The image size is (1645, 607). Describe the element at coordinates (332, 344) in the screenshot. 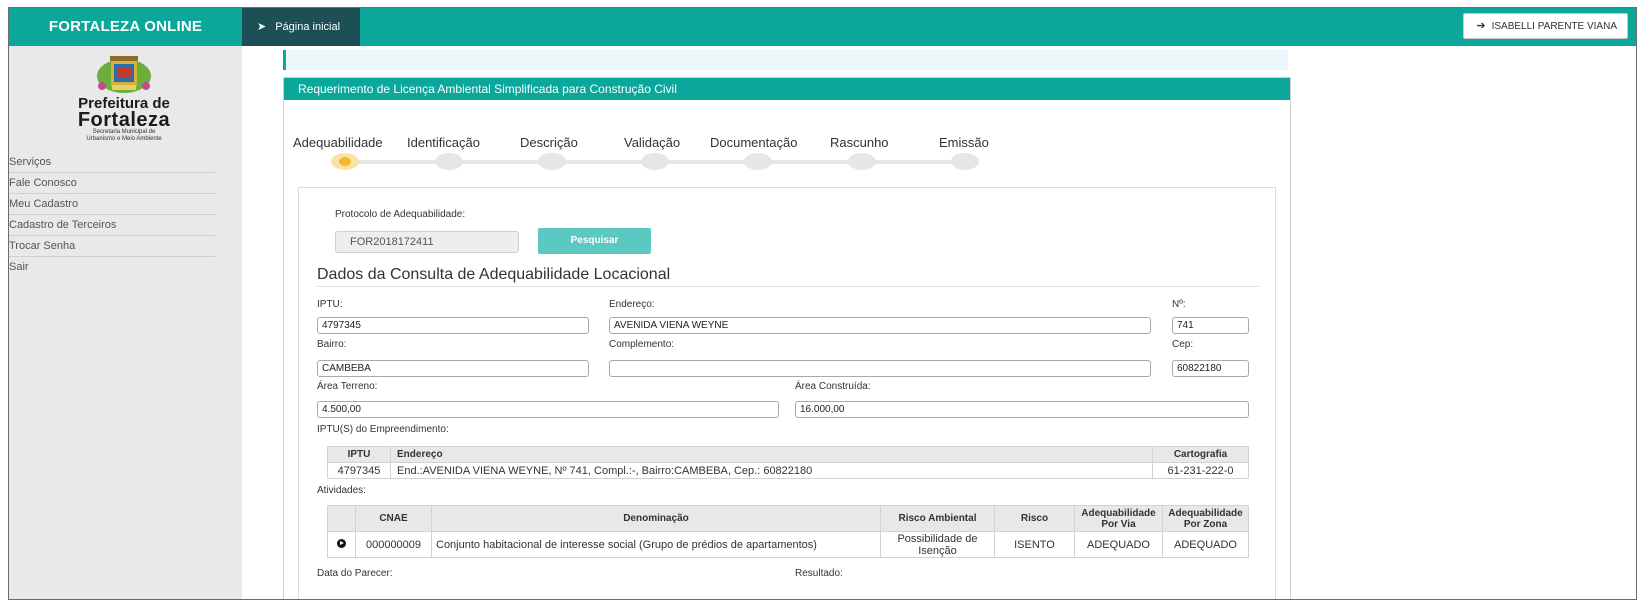

I see `bairro-label: Bairro:` at that location.